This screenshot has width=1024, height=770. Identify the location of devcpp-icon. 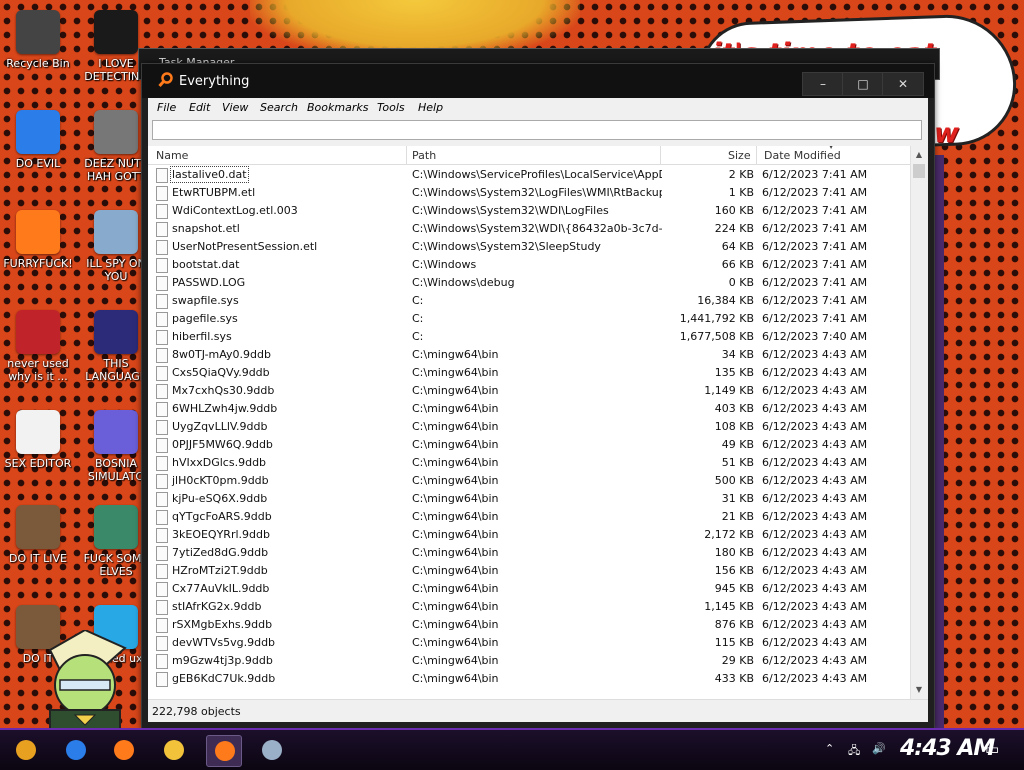
(38, 332).